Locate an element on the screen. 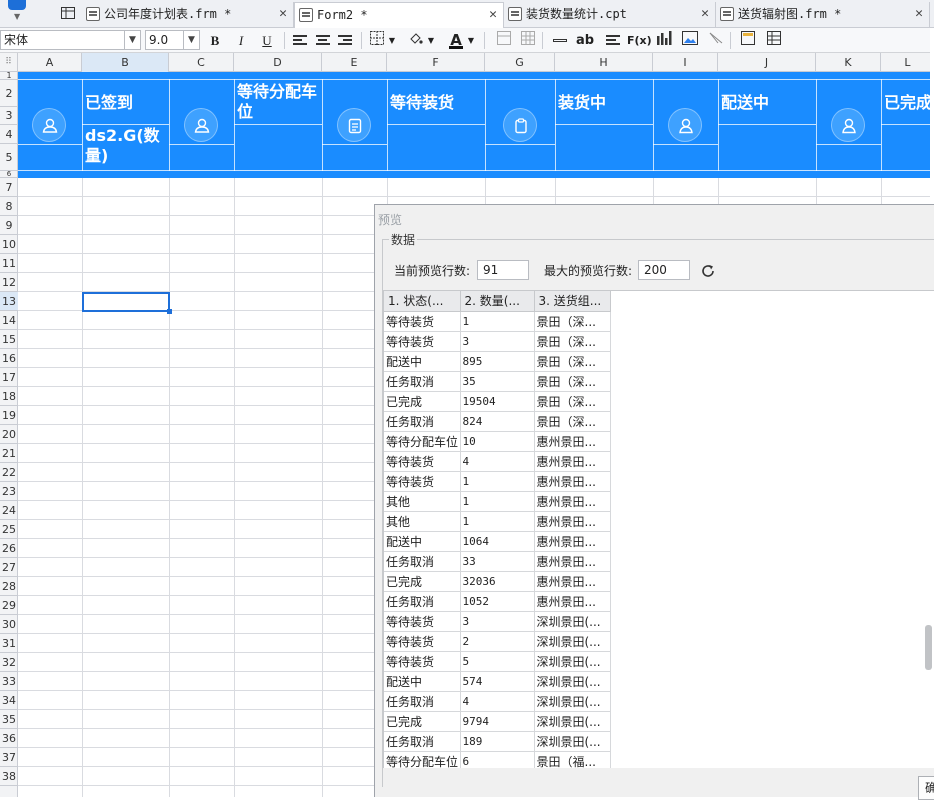 Image resolution: width=934 pixels, height=800 pixels. row-header-cell: 30 is located at coordinates (9, 624).